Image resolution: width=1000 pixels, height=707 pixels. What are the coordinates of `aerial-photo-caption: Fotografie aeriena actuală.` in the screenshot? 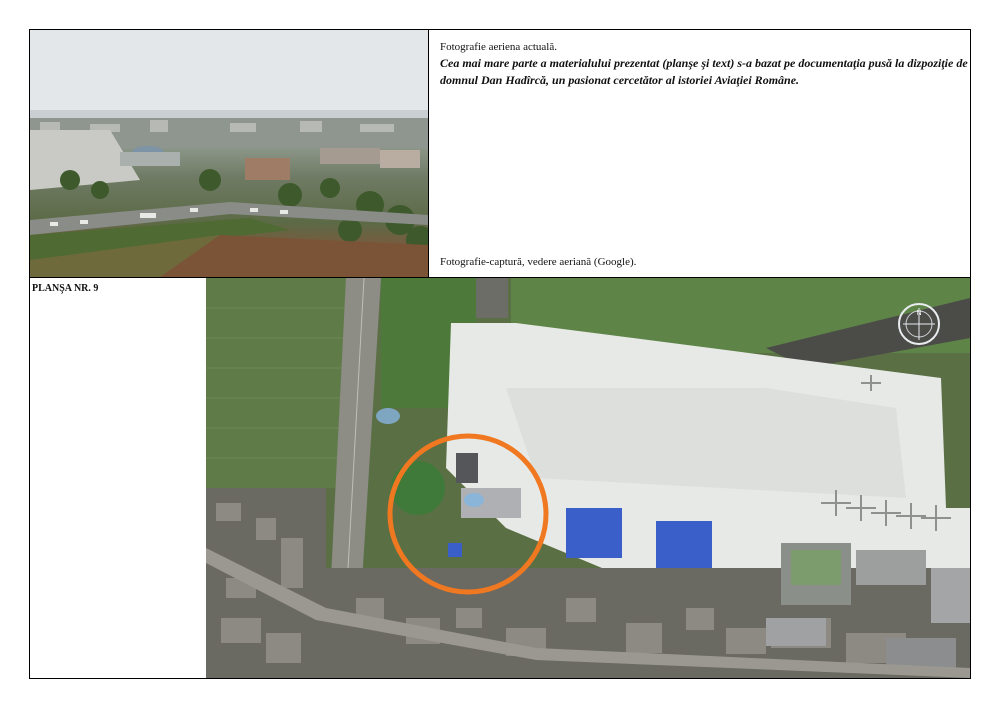 It's located at (498, 47).